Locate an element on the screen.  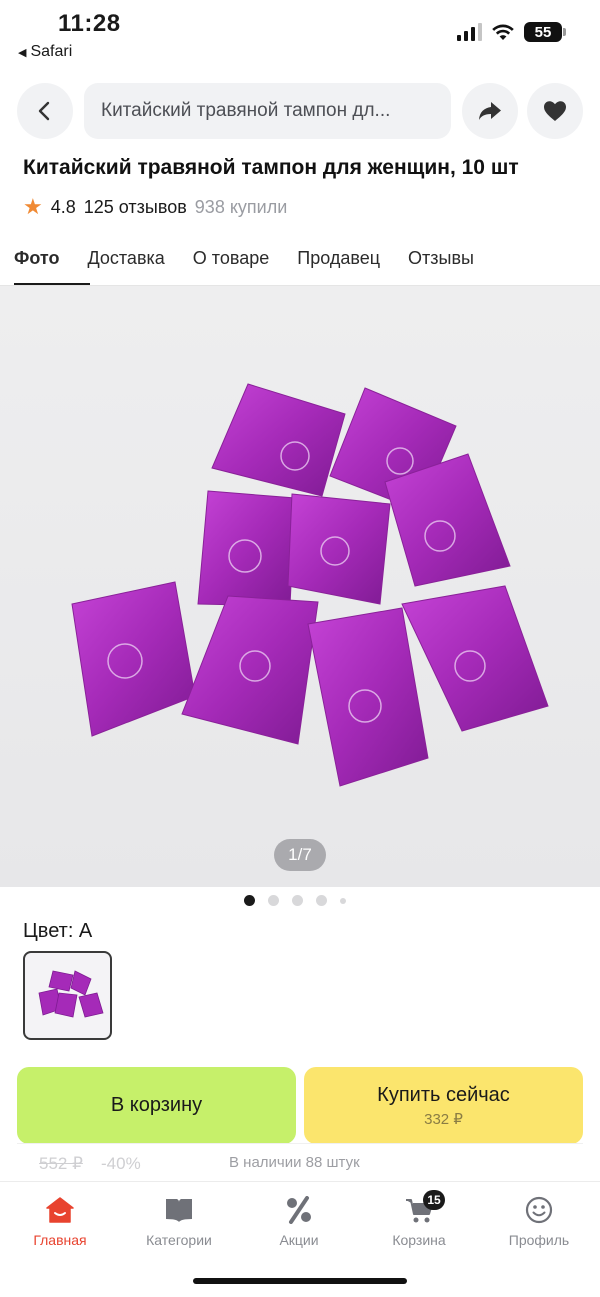
chevron-left-icon is located at coordinates (44, 111).